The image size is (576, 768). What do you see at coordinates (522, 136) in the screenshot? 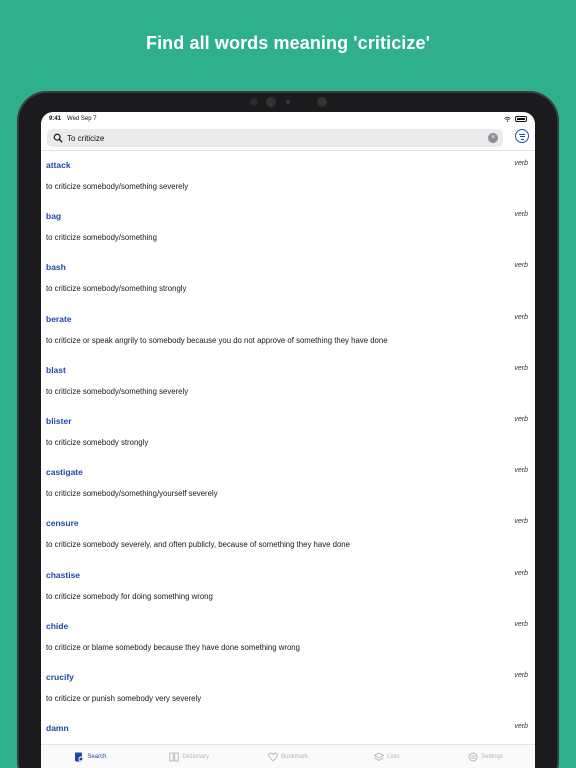
I see `filter-icon` at bounding box center [522, 136].